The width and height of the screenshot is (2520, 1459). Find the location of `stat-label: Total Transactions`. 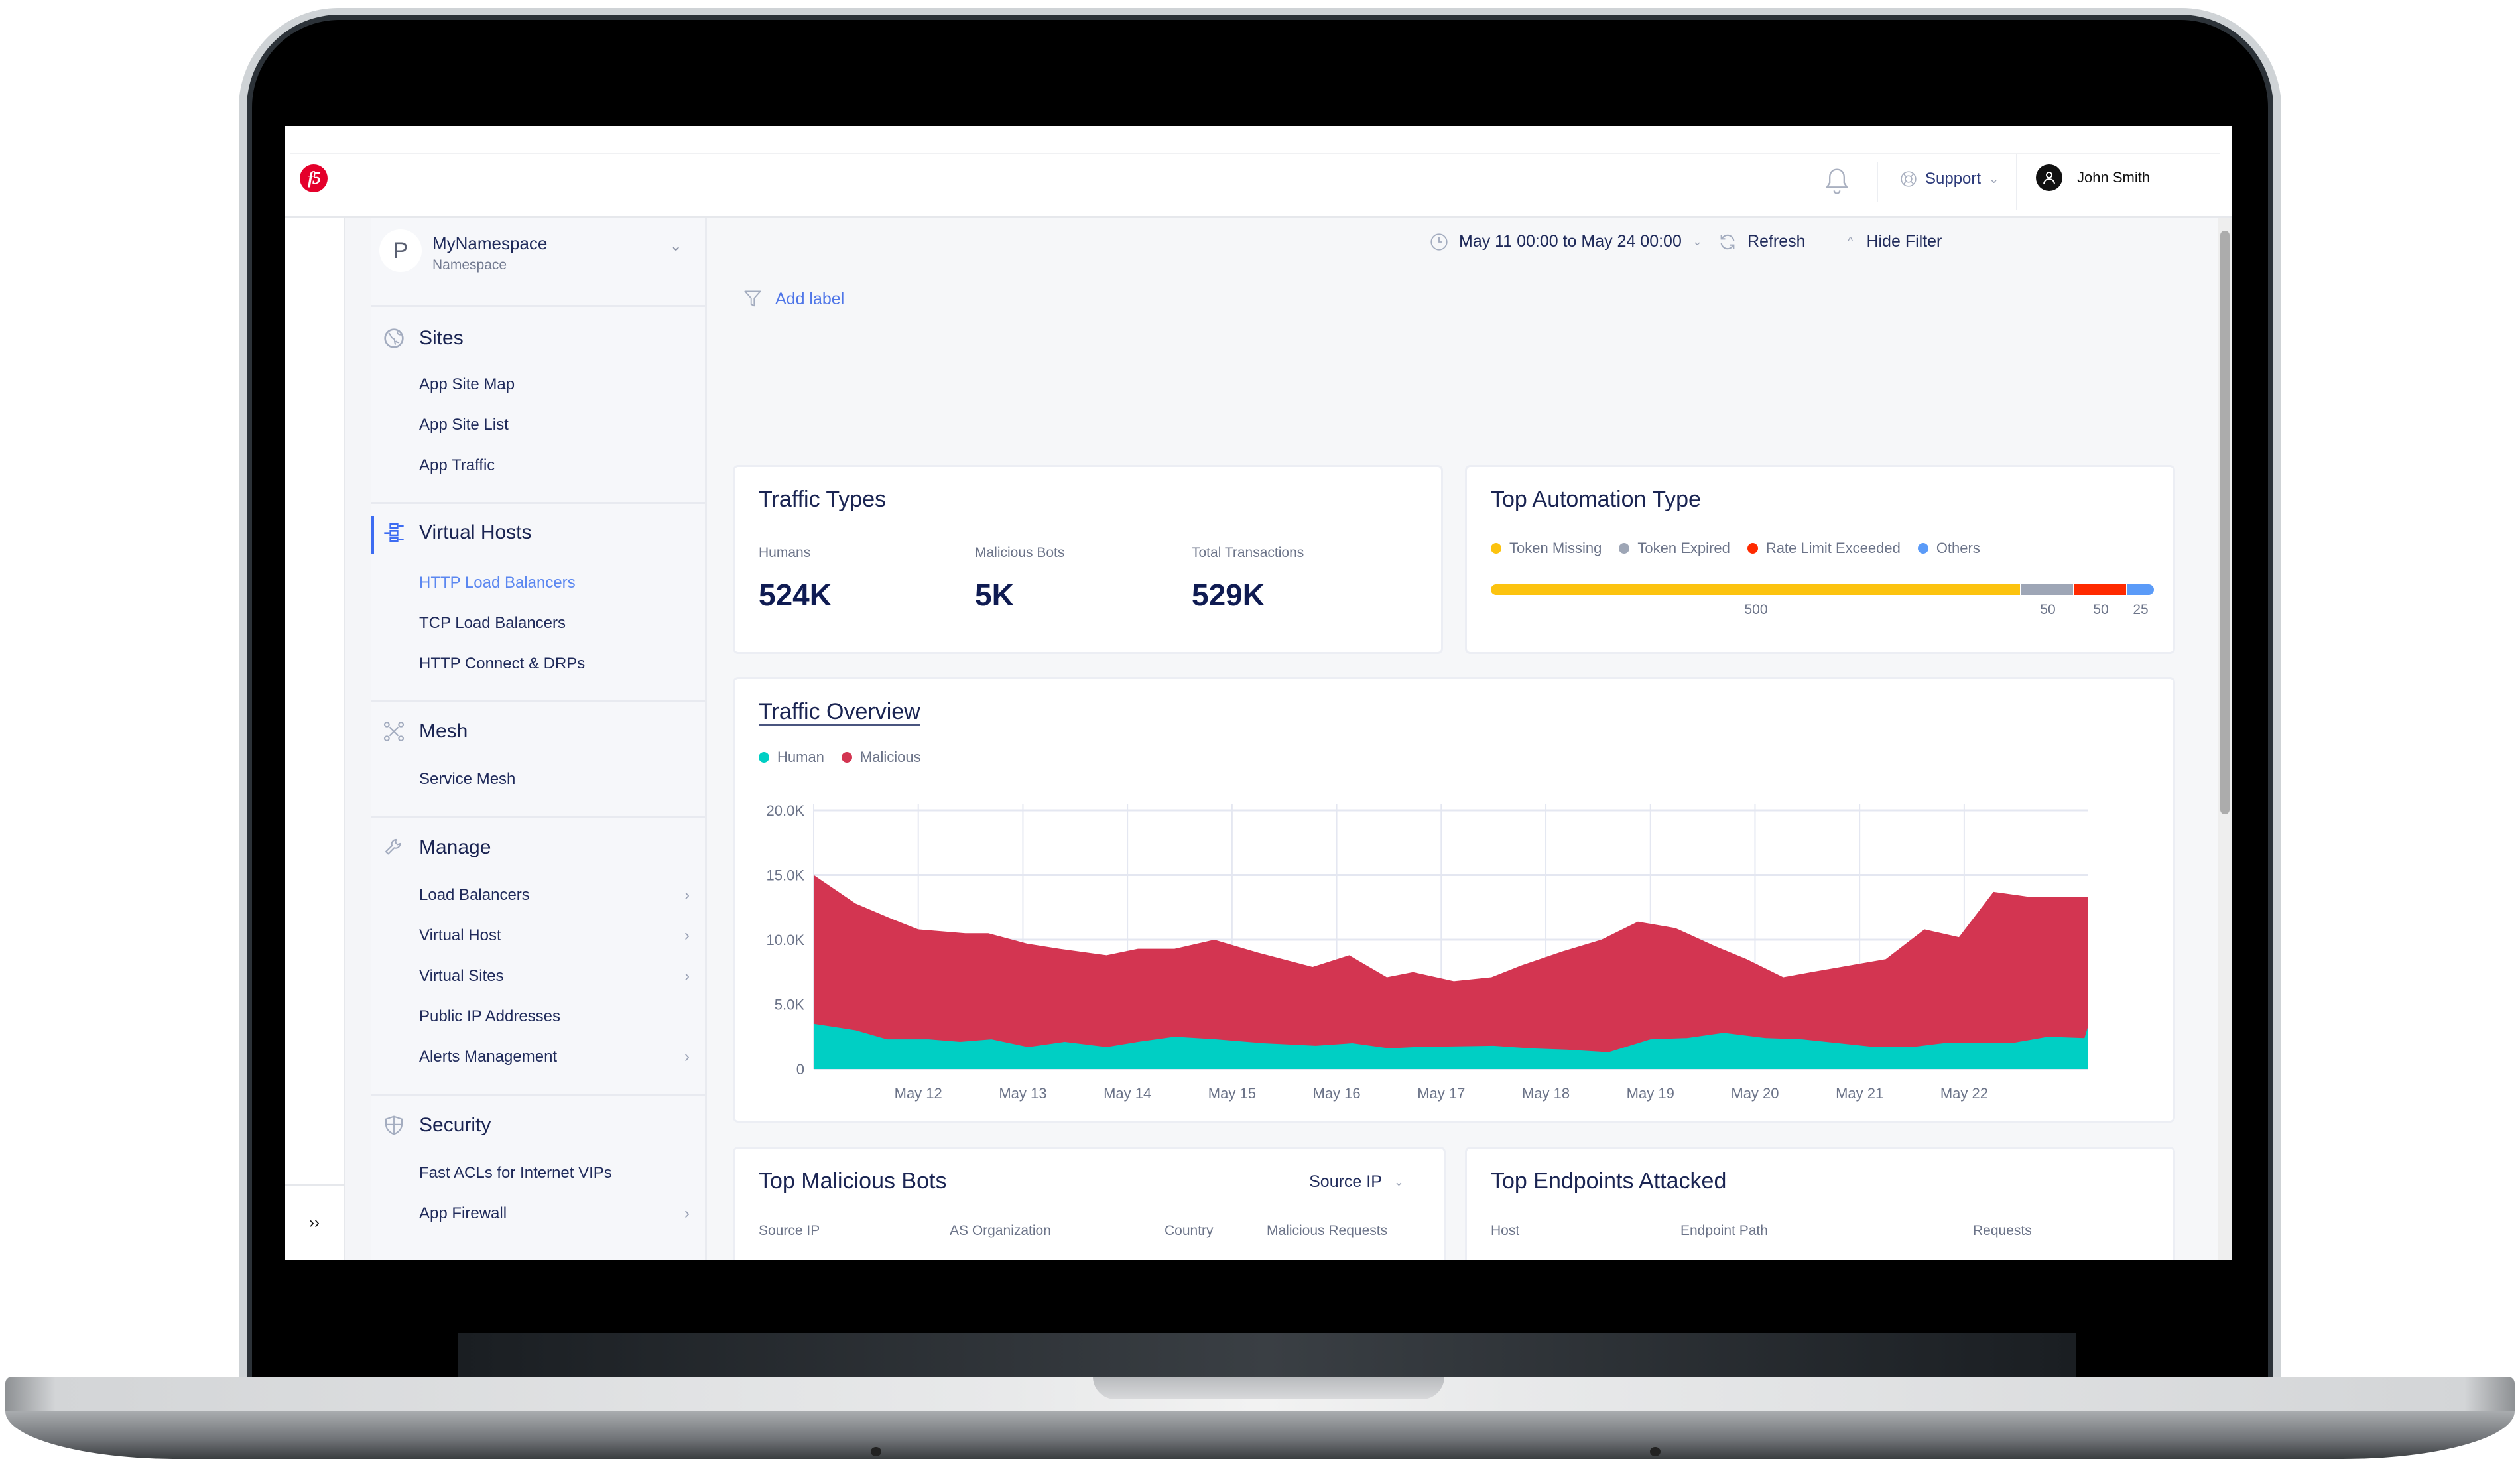

stat-label: Total Transactions is located at coordinates (1248, 552).